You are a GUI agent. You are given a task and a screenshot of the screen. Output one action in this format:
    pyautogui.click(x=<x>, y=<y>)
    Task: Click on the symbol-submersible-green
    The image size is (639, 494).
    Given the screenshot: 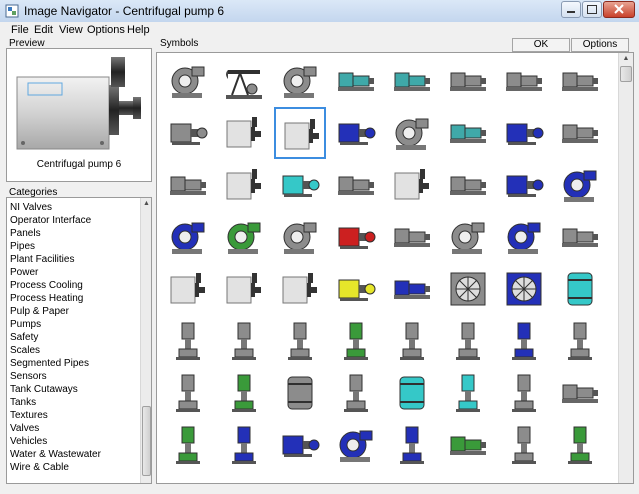 What is the action you would take?
    pyautogui.click(x=188, y=445)
    